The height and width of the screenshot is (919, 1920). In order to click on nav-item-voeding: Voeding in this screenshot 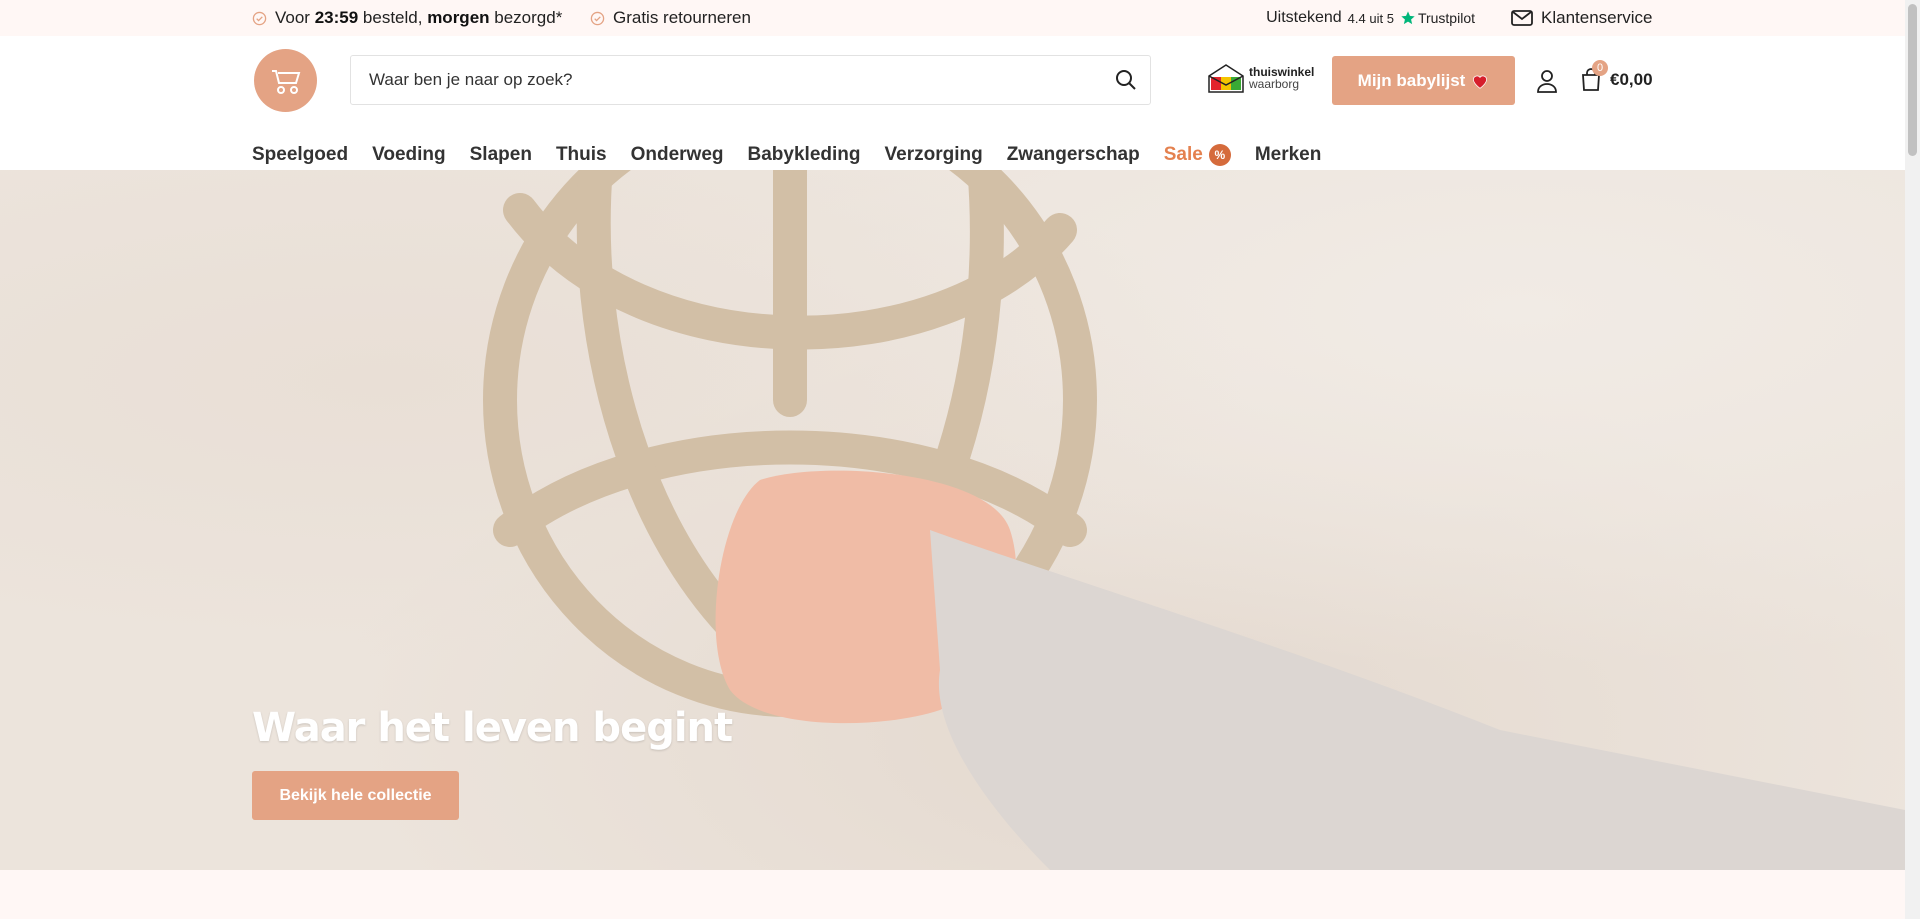, I will do `click(409, 155)`.